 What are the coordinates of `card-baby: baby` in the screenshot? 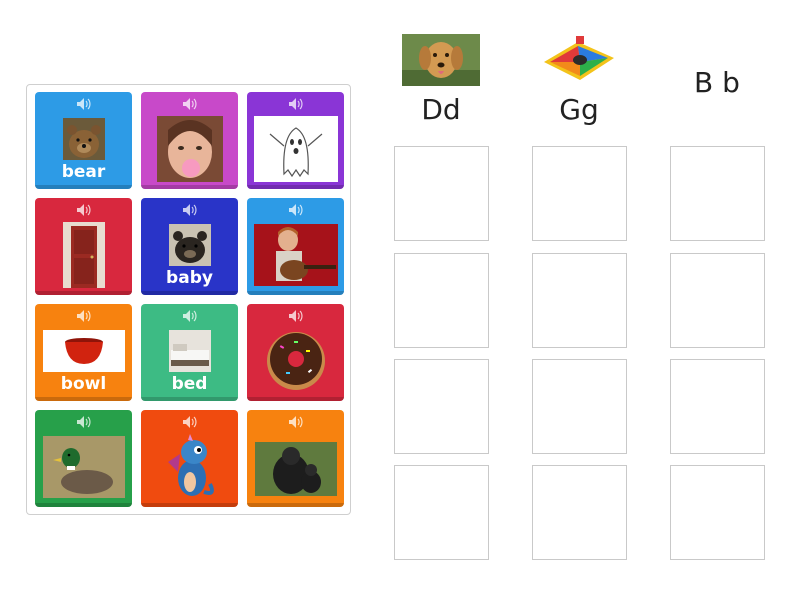 It's located at (189, 246).